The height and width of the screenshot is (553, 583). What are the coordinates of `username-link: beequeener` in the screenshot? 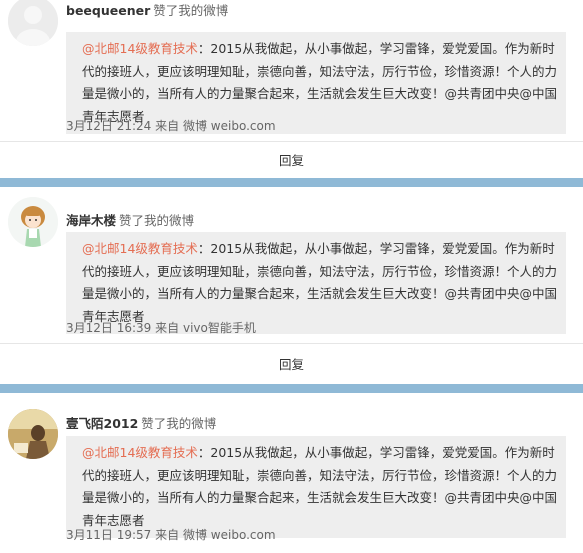 It's located at (108, 10).